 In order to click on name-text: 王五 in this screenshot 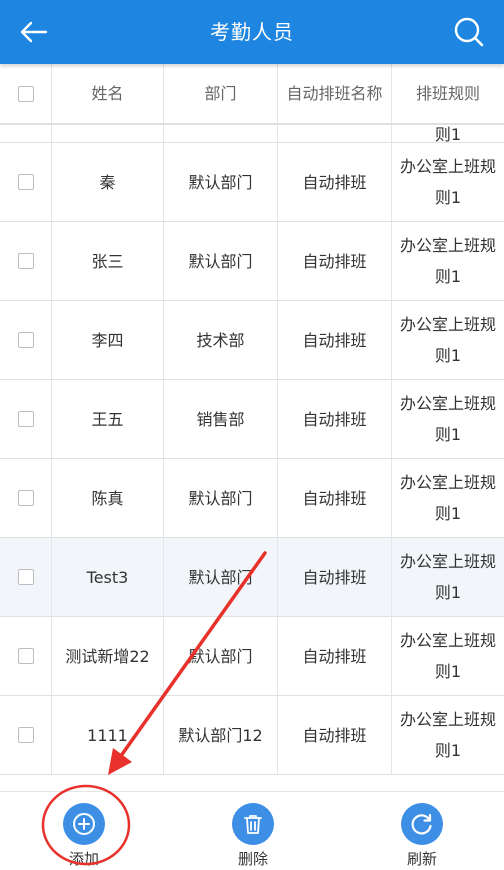, I will do `click(107, 419)`.